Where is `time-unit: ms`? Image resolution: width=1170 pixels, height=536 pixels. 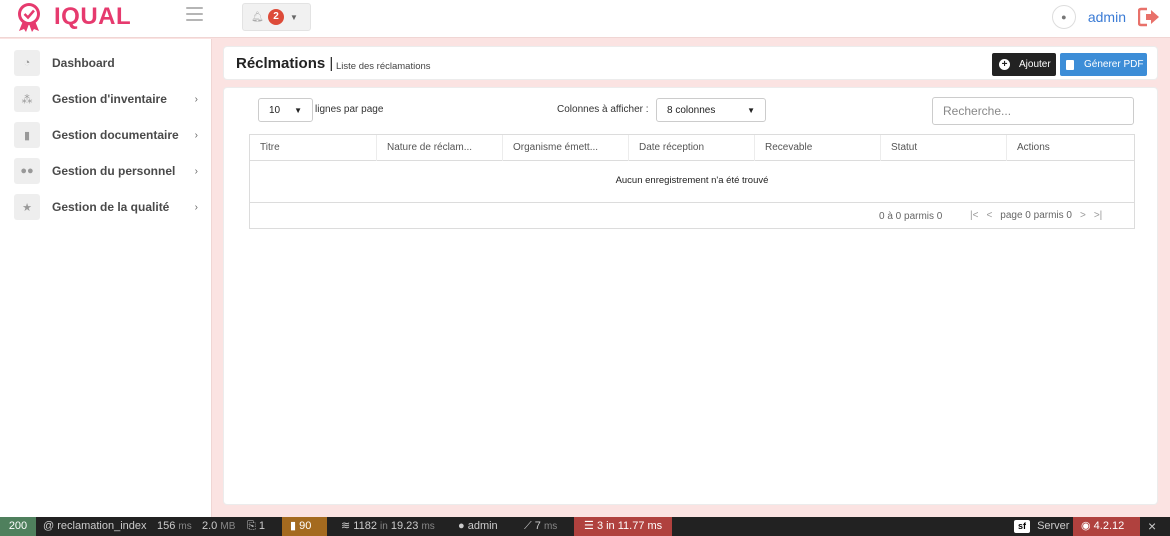
time-unit: ms is located at coordinates (185, 526).